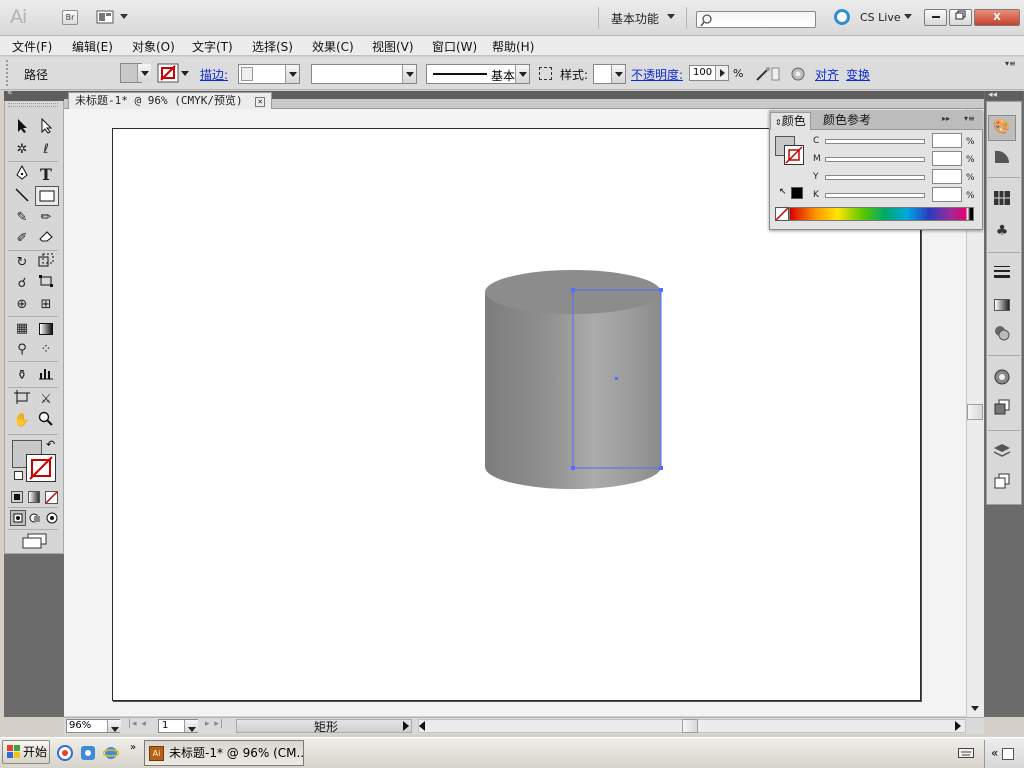  Describe the element at coordinates (46, 400) in the screenshot. I see `slice-tool: ⚔` at that location.